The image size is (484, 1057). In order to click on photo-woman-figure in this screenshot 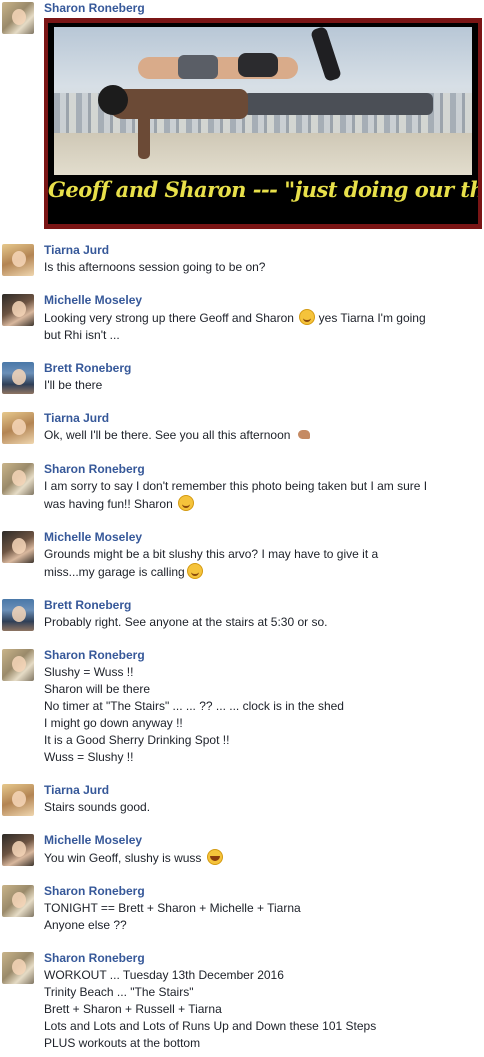, I will do `click(233, 55)`.